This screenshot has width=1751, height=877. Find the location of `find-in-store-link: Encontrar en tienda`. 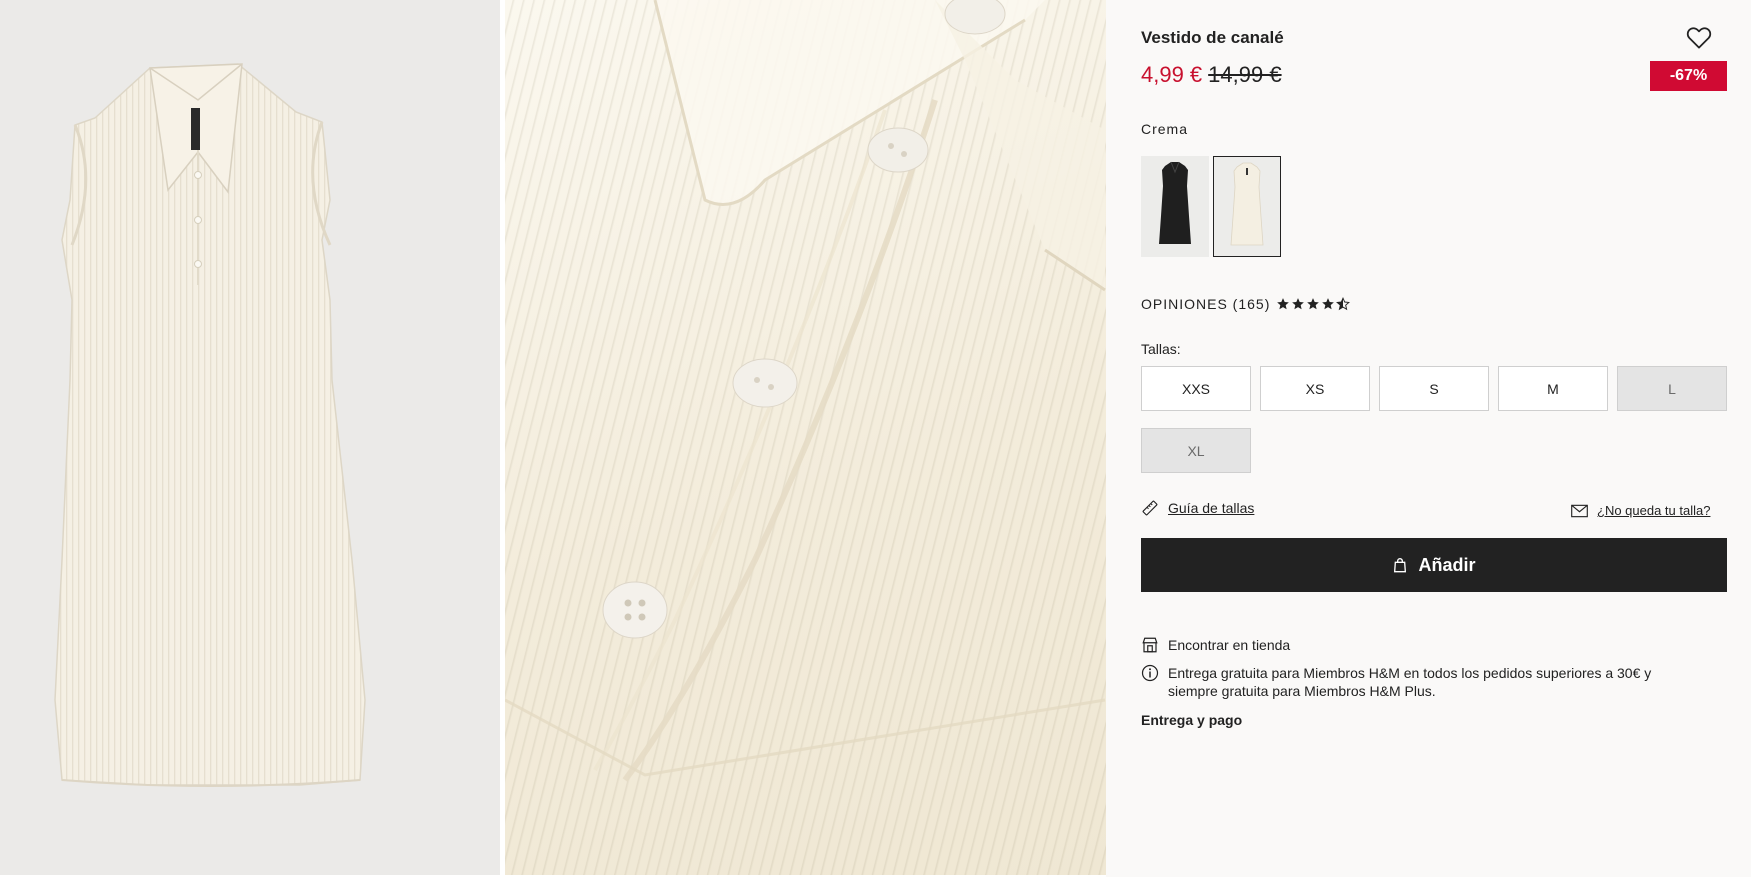

find-in-store-link: Encontrar en tienda is located at coordinates (1215, 645).